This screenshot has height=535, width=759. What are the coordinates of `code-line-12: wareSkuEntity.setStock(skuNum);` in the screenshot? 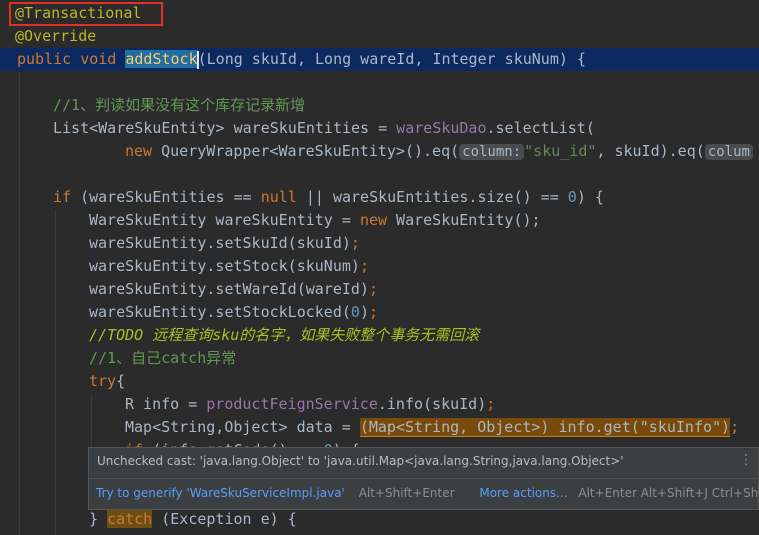 It's located at (379, 266).